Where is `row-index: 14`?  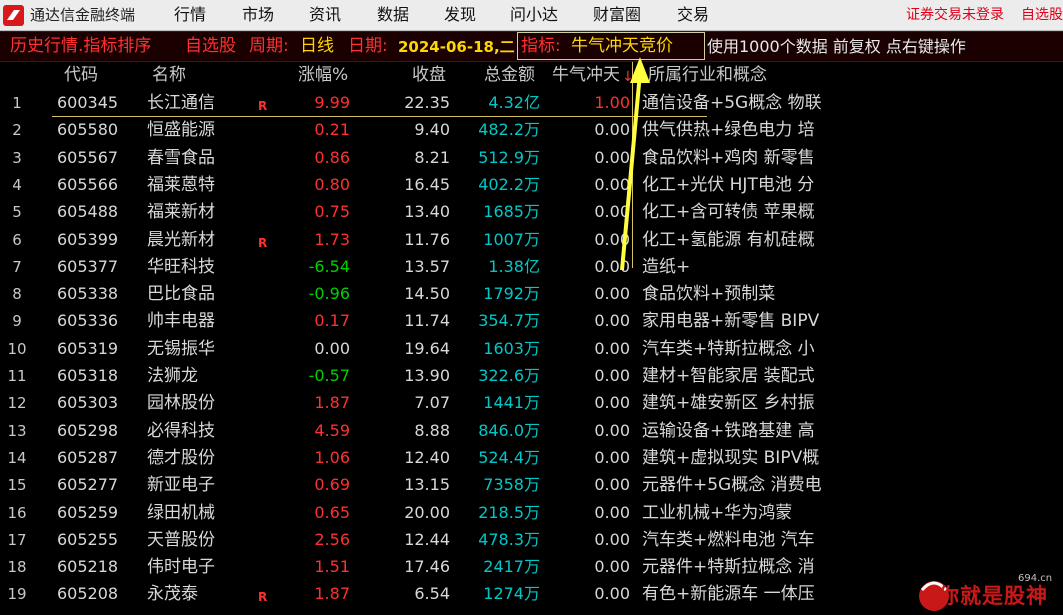 row-index: 14 is located at coordinates (17, 457).